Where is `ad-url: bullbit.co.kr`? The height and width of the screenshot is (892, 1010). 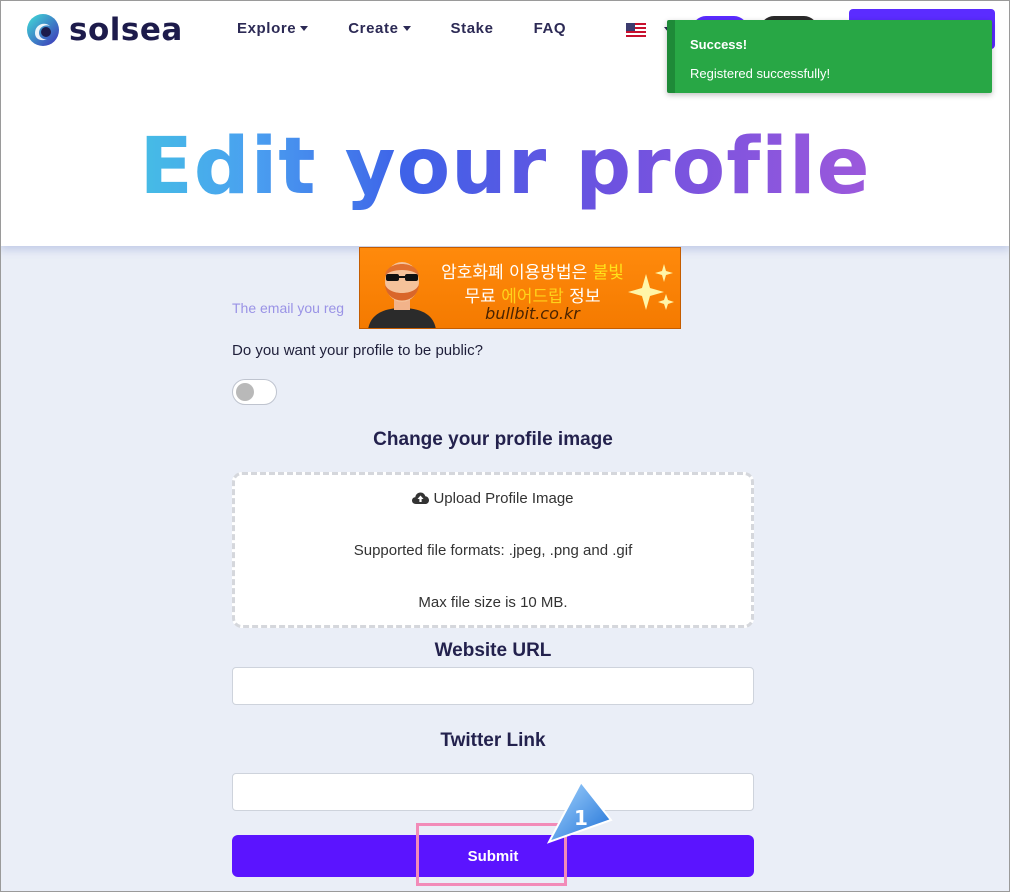
ad-url: bullbit.co.kr is located at coordinates (532, 313).